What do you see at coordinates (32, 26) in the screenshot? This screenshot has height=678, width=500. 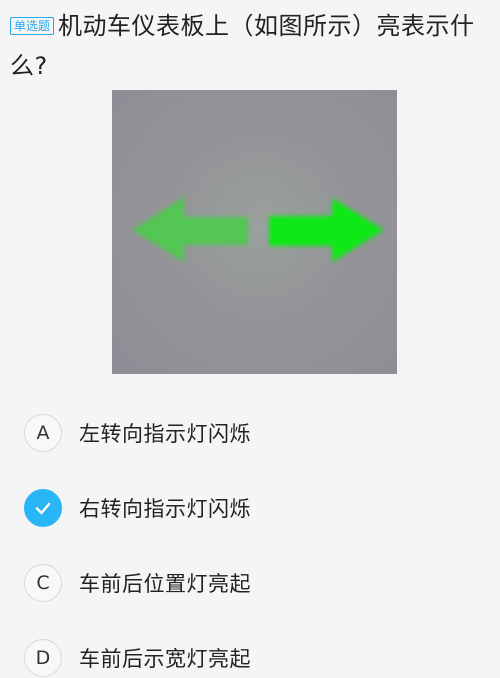 I see `question-type-badge: 单选题` at bounding box center [32, 26].